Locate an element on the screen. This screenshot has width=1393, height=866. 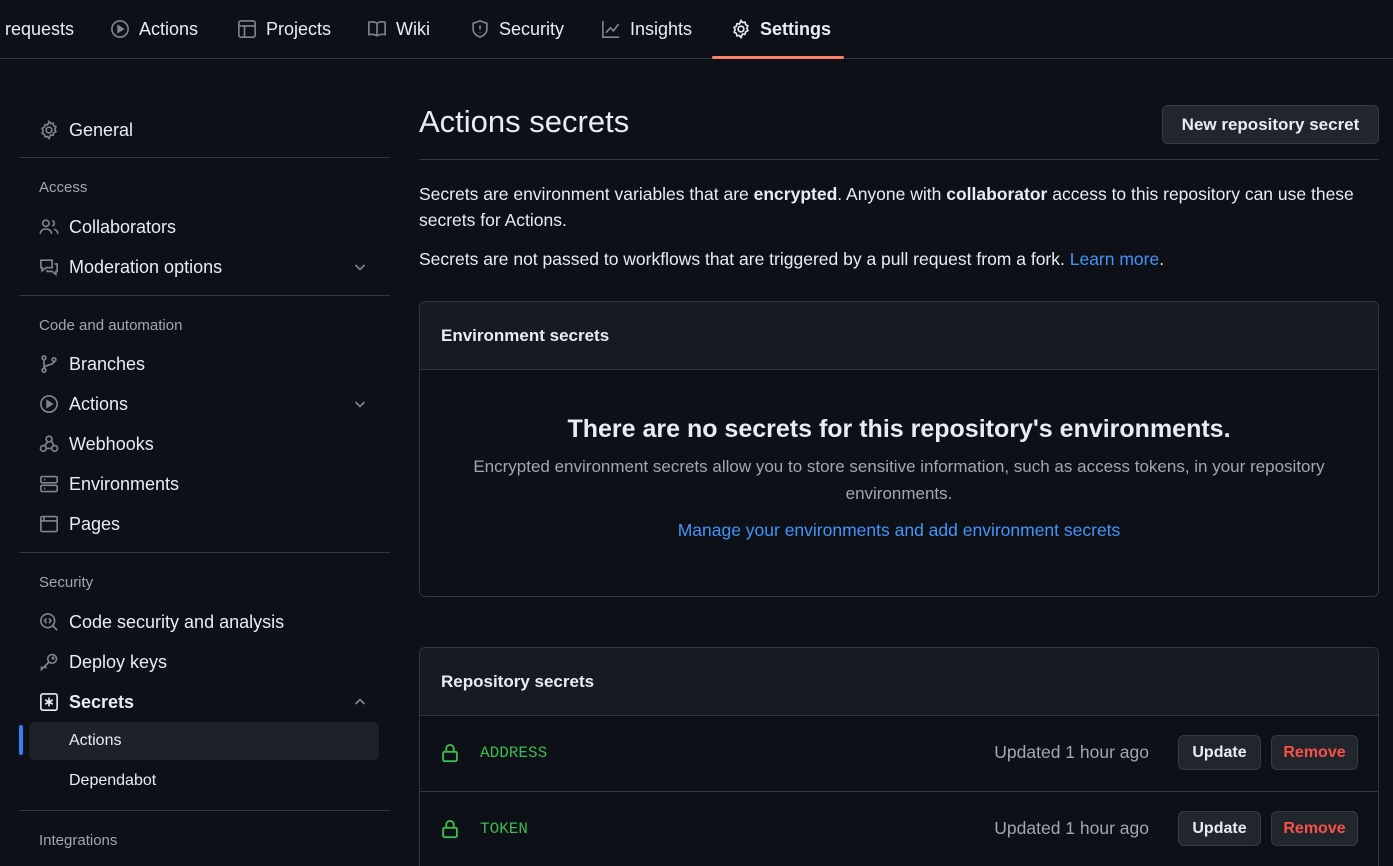
desc-bold-encrypted: encrypted is located at coordinates (795, 194).